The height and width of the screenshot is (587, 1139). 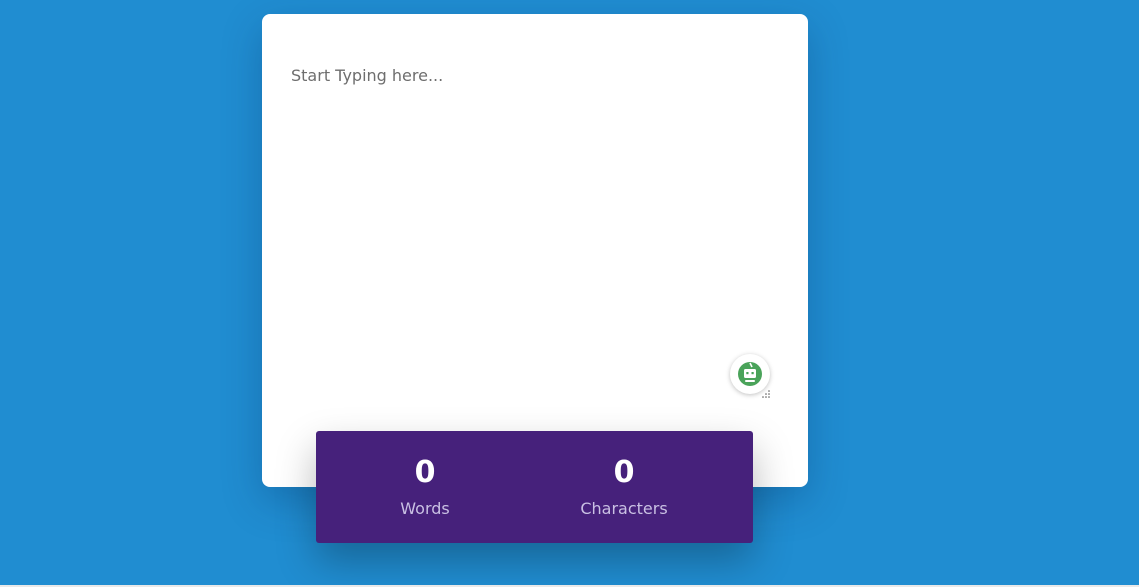 I want to click on word-count-stat: 0 Words, so click(x=425, y=486).